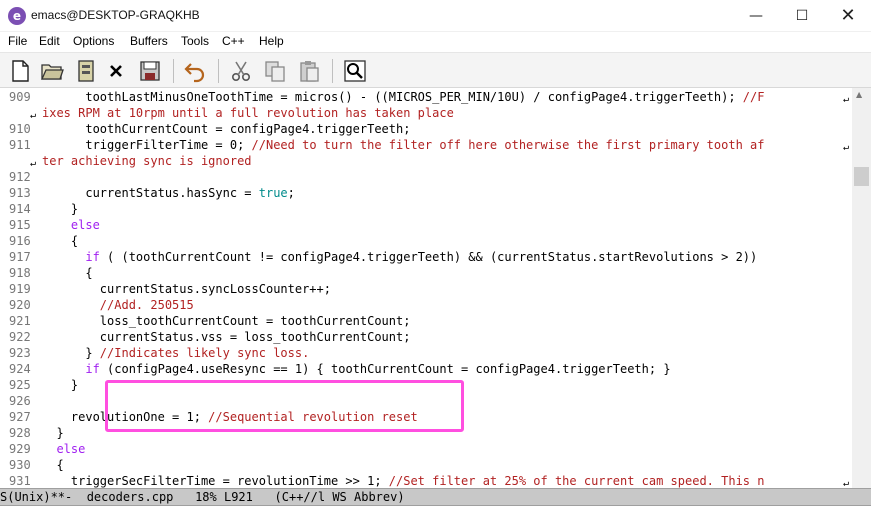 Image resolution: width=871 pixels, height=522 pixels. Describe the element at coordinates (20, 449) in the screenshot. I see `line-number: 929` at that location.